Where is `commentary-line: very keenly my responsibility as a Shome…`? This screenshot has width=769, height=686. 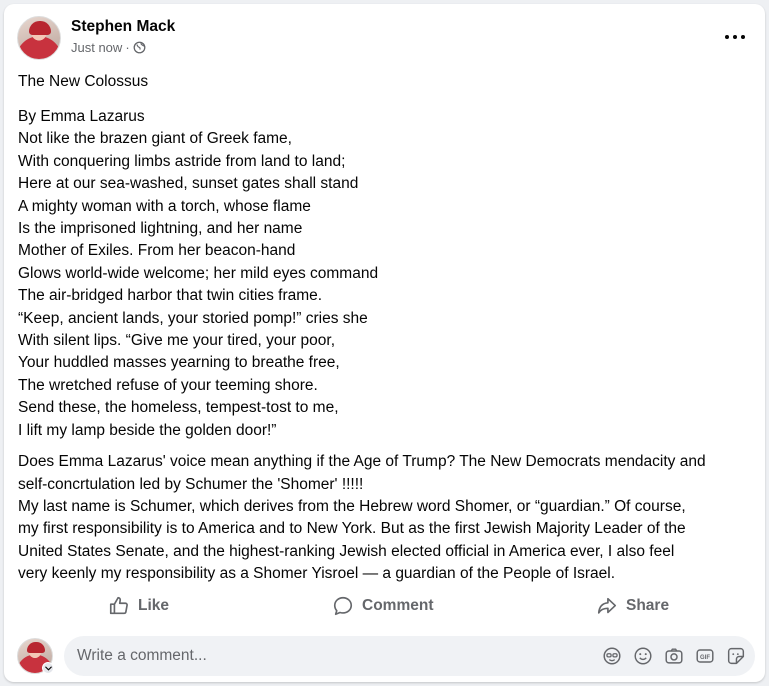 commentary-line: very keenly my responsibility as a Shome… is located at coordinates (317, 574).